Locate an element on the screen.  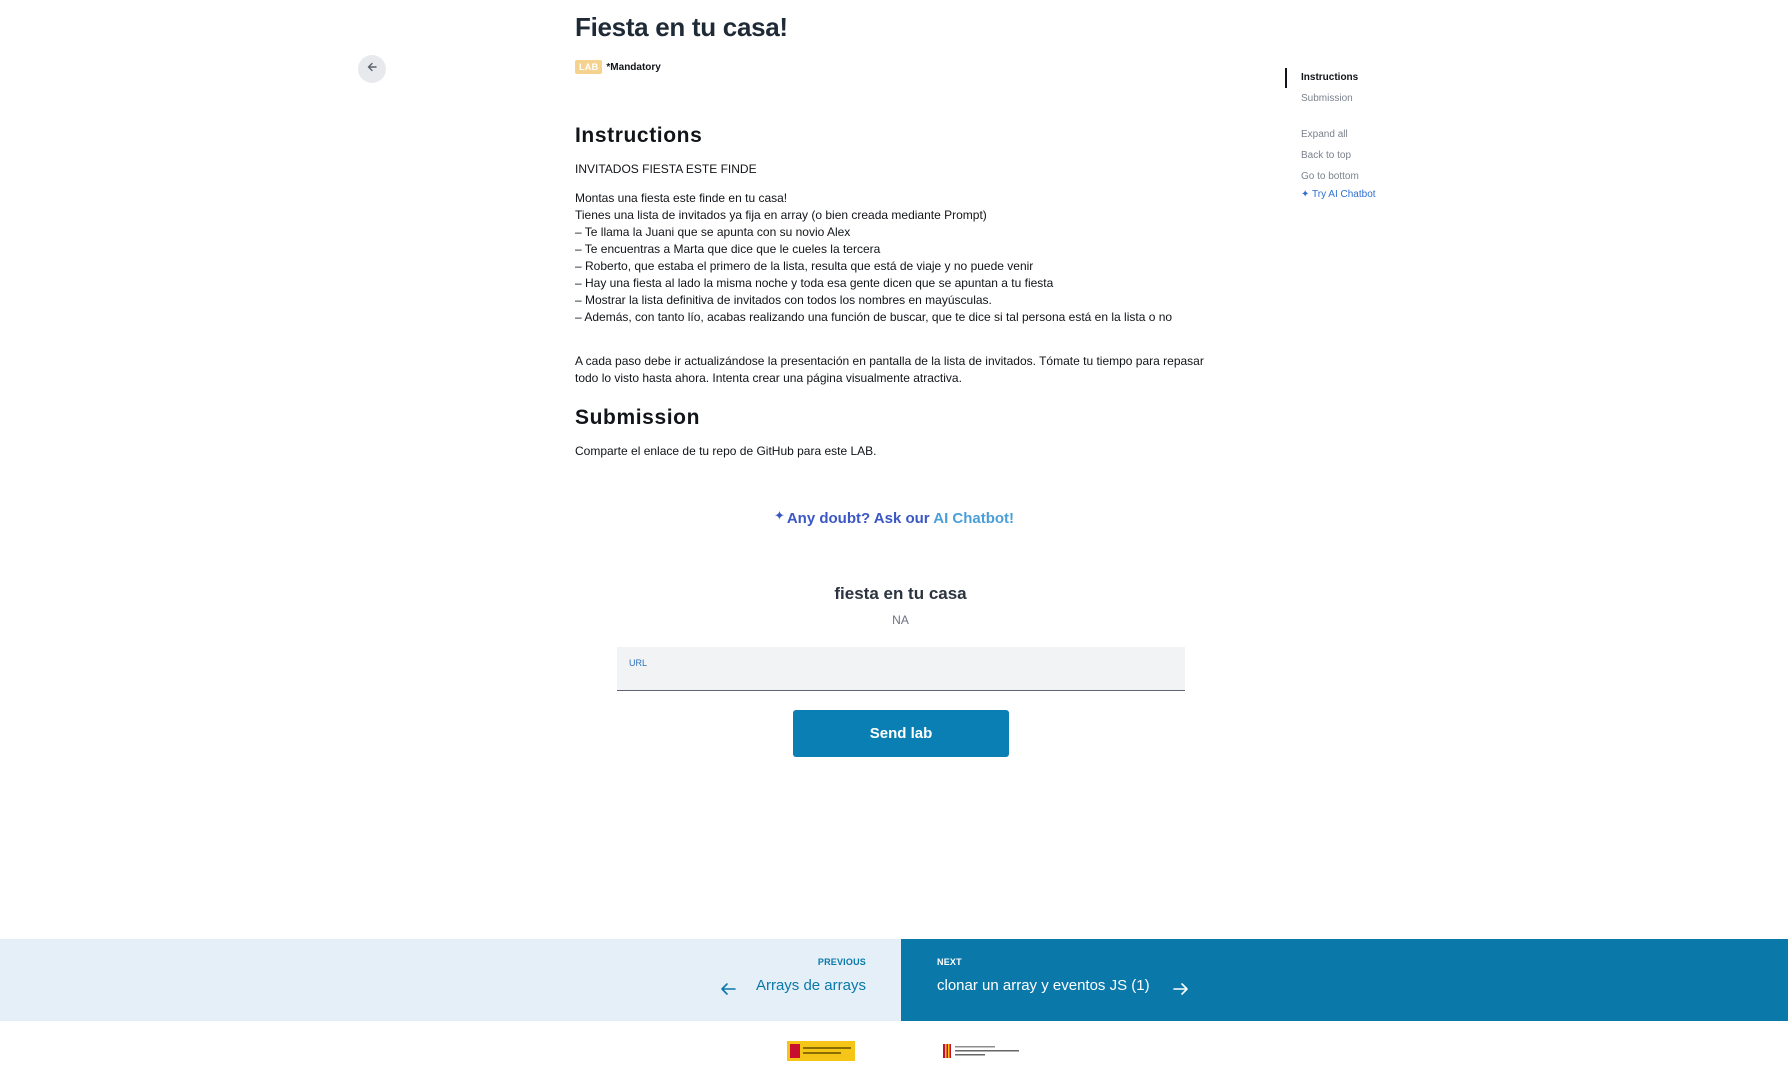
lab-badge: LAB is located at coordinates (589, 67).